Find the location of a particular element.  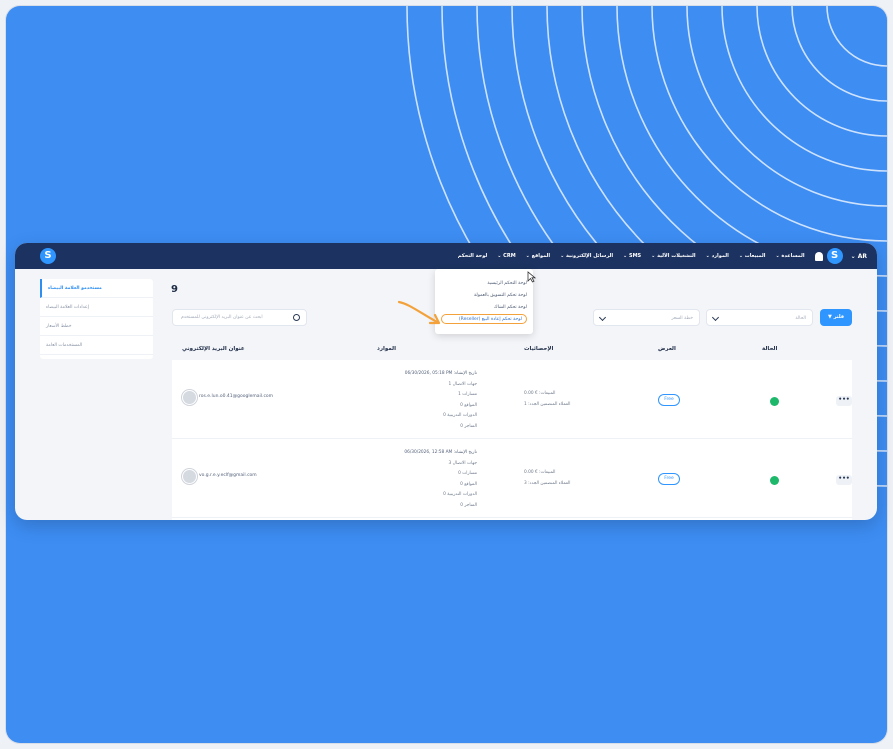

menu-item-reseller-dashboard: (Reseller) لوحة تحكم إعادة البيع is located at coordinates (484, 319).